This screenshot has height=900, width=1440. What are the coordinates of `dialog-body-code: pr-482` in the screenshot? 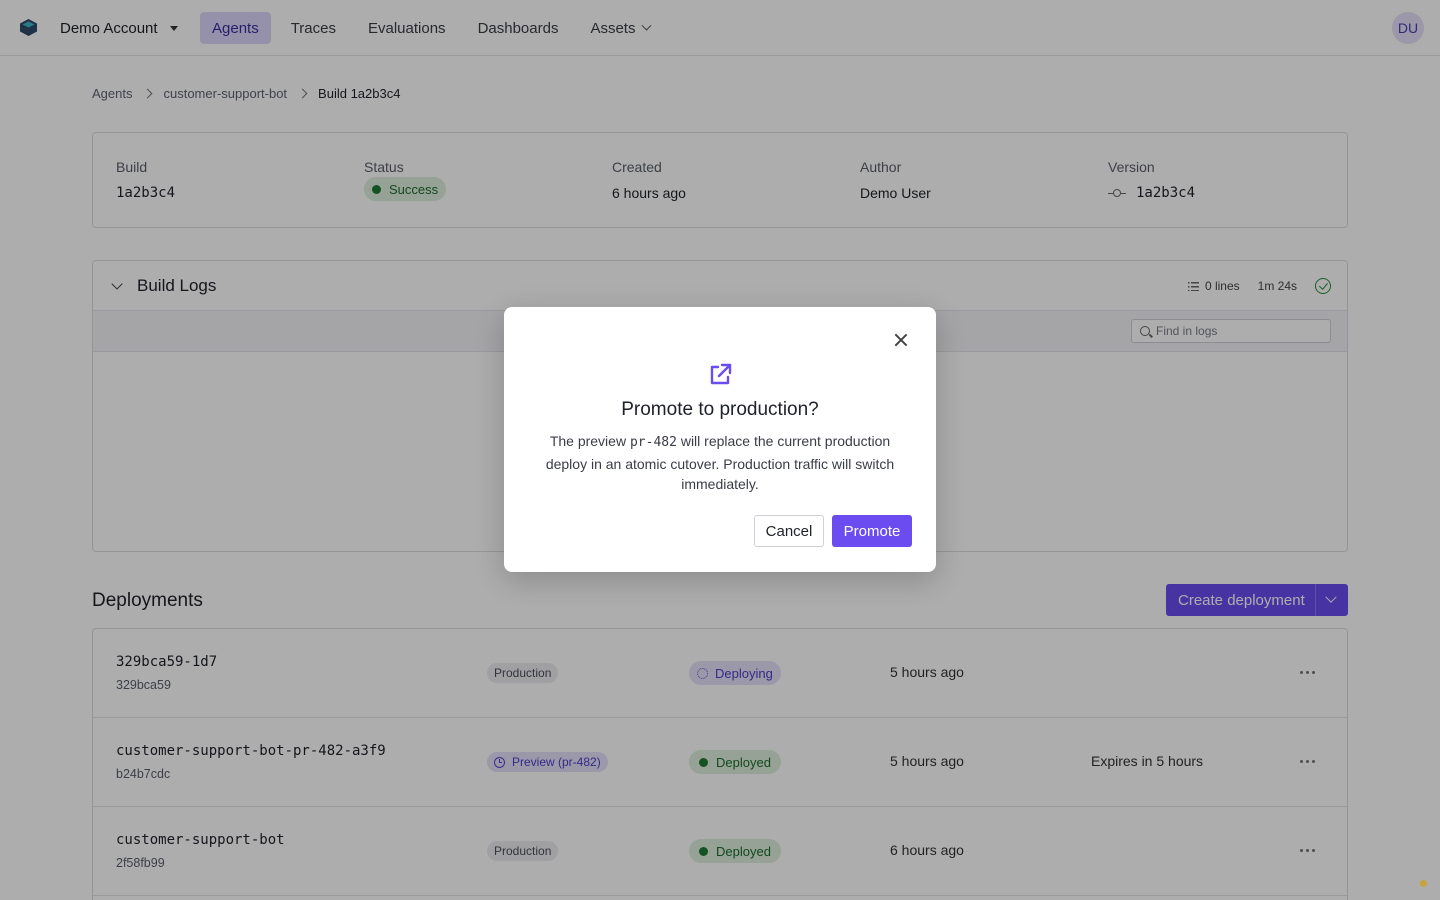 It's located at (653, 442).